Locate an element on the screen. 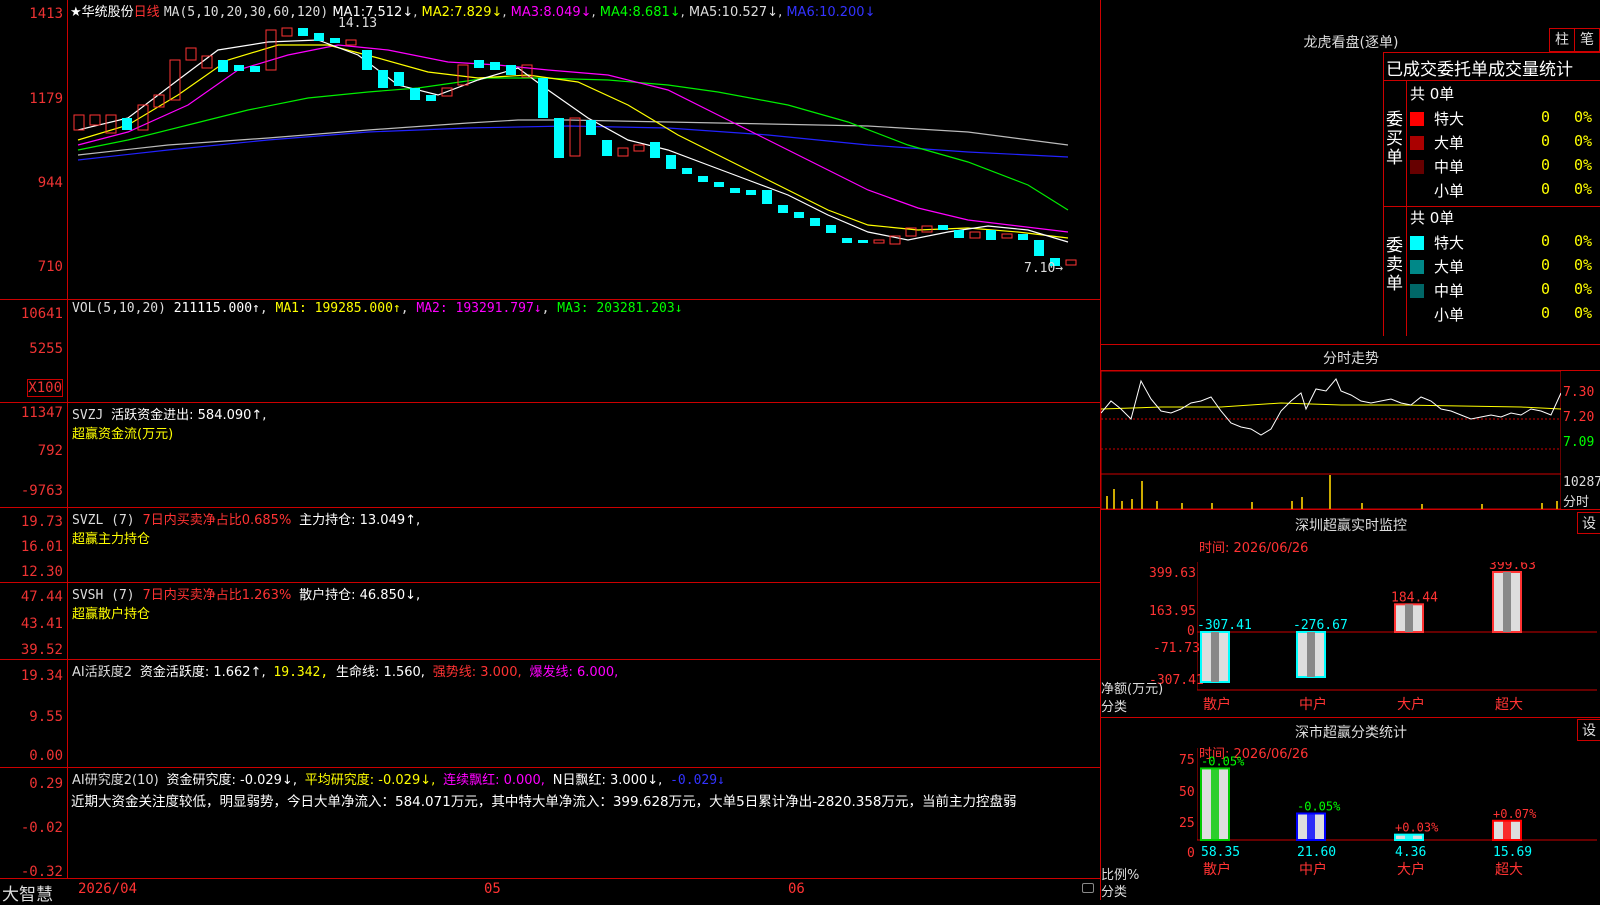 This screenshot has height=905, width=1600. brand-logo: 大智慧 is located at coordinates (27, 895).